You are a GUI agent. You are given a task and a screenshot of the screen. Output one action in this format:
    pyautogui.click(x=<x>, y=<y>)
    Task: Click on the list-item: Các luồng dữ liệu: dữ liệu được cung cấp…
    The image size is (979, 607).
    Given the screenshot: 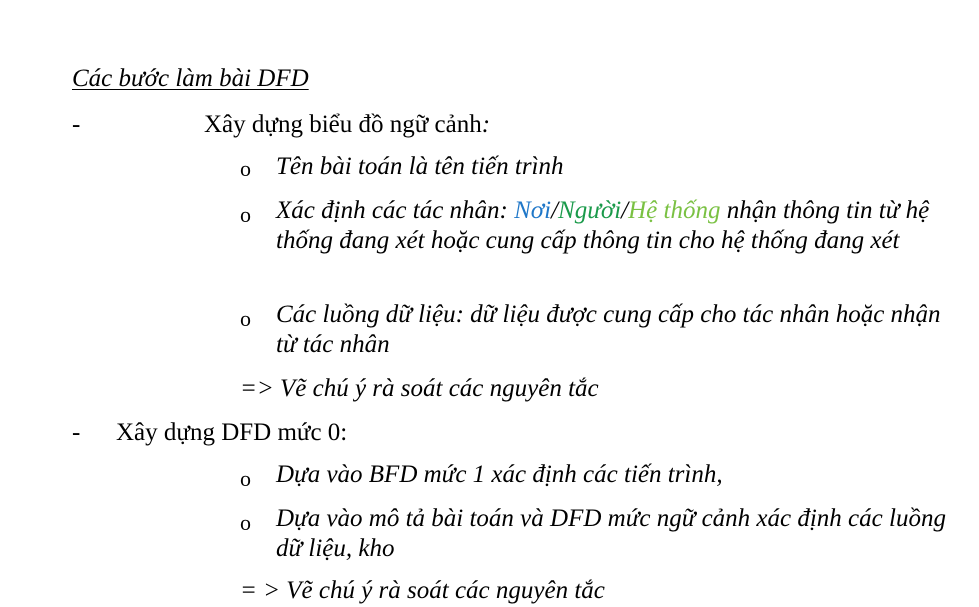 What is the action you would take?
    pyautogui.click(x=608, y=329)
    